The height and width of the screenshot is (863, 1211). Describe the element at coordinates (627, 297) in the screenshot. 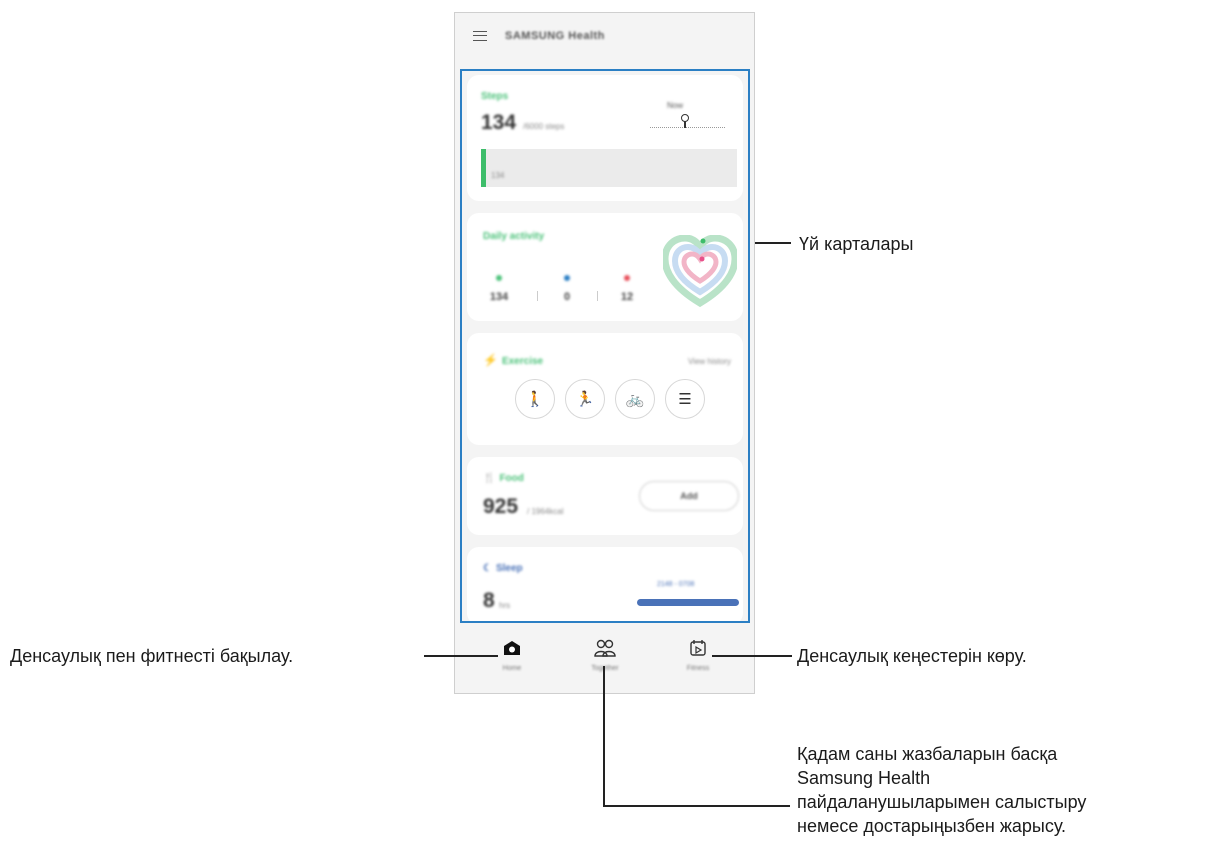

I see `activity-calories-value: 12` at that location.